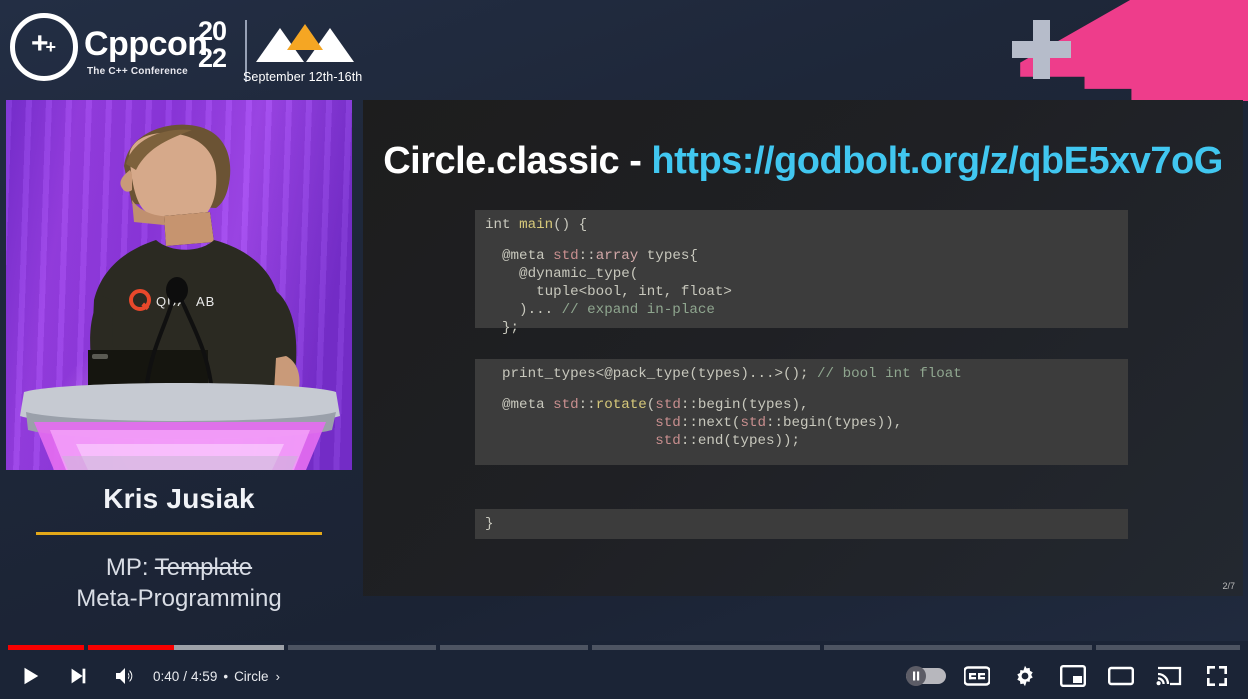  I want to click on control-buttons-row: 0:40 / 4:59 • Circle ›, so click(624, 676).